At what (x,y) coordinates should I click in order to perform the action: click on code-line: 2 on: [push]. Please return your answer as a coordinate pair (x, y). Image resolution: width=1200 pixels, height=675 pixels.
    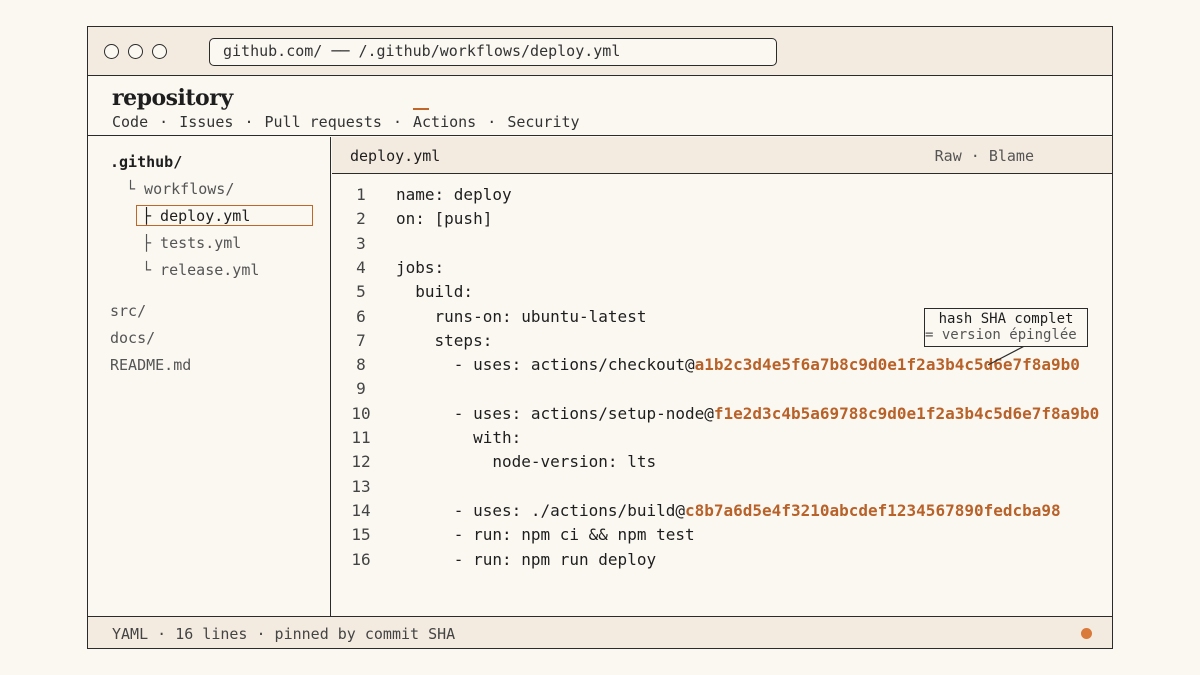
    Looking at the image, I should click on (722, 221).